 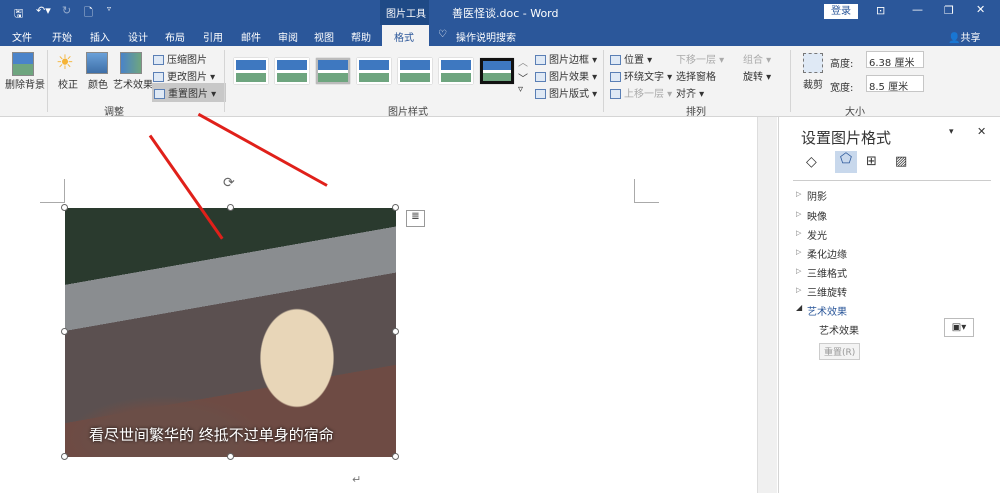 I want to click on section-soft-edges: 柔化边缘, so click(x=821, y=253).